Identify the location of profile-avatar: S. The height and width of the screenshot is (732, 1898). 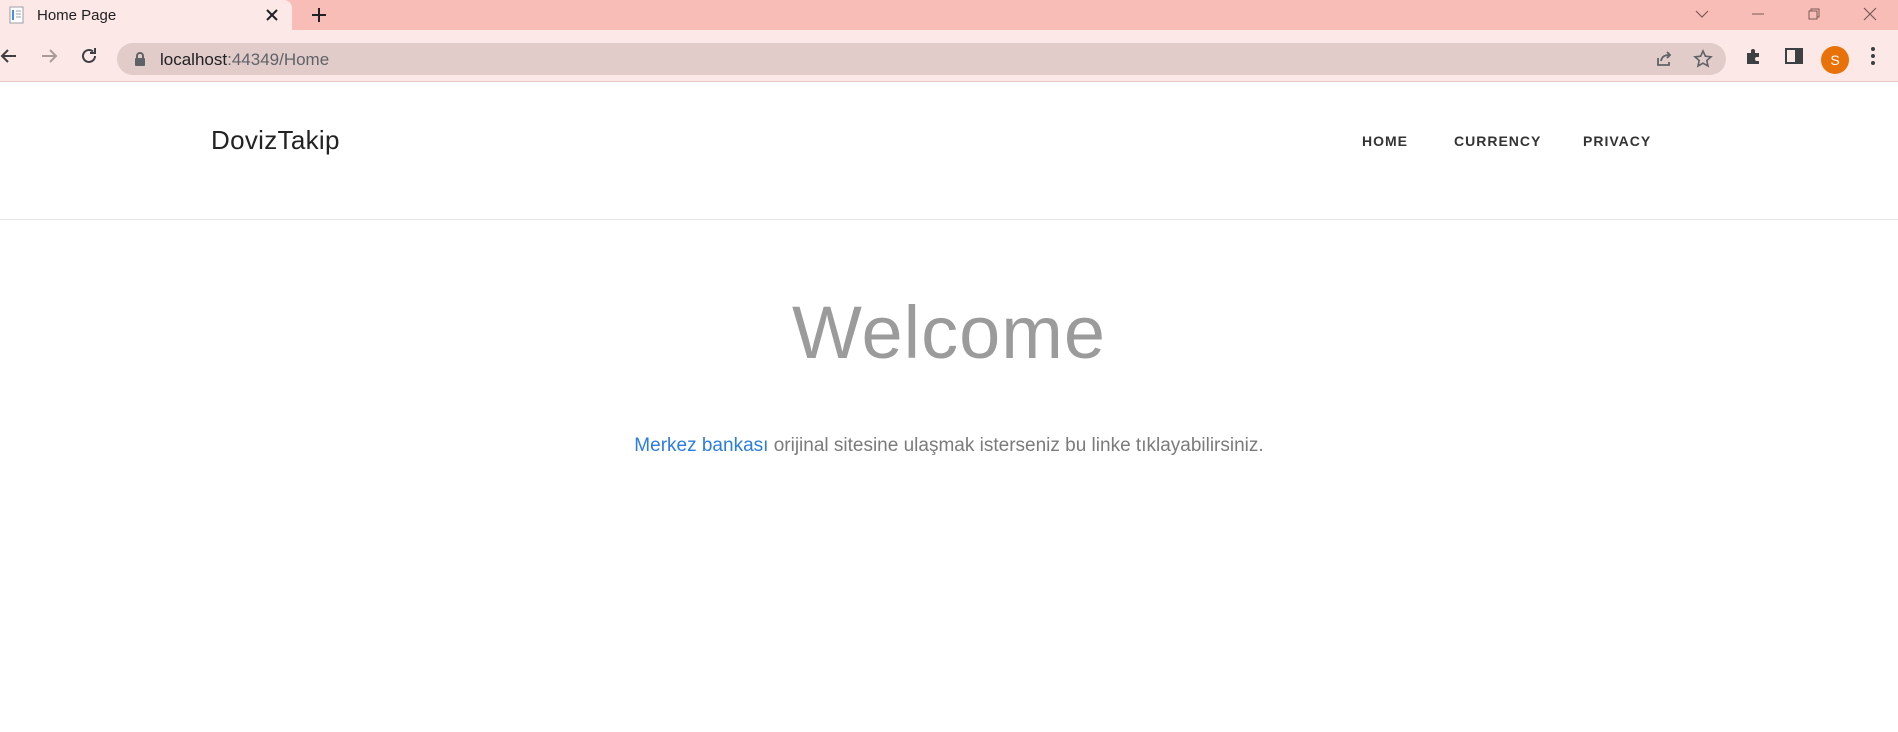
(1835, 60).